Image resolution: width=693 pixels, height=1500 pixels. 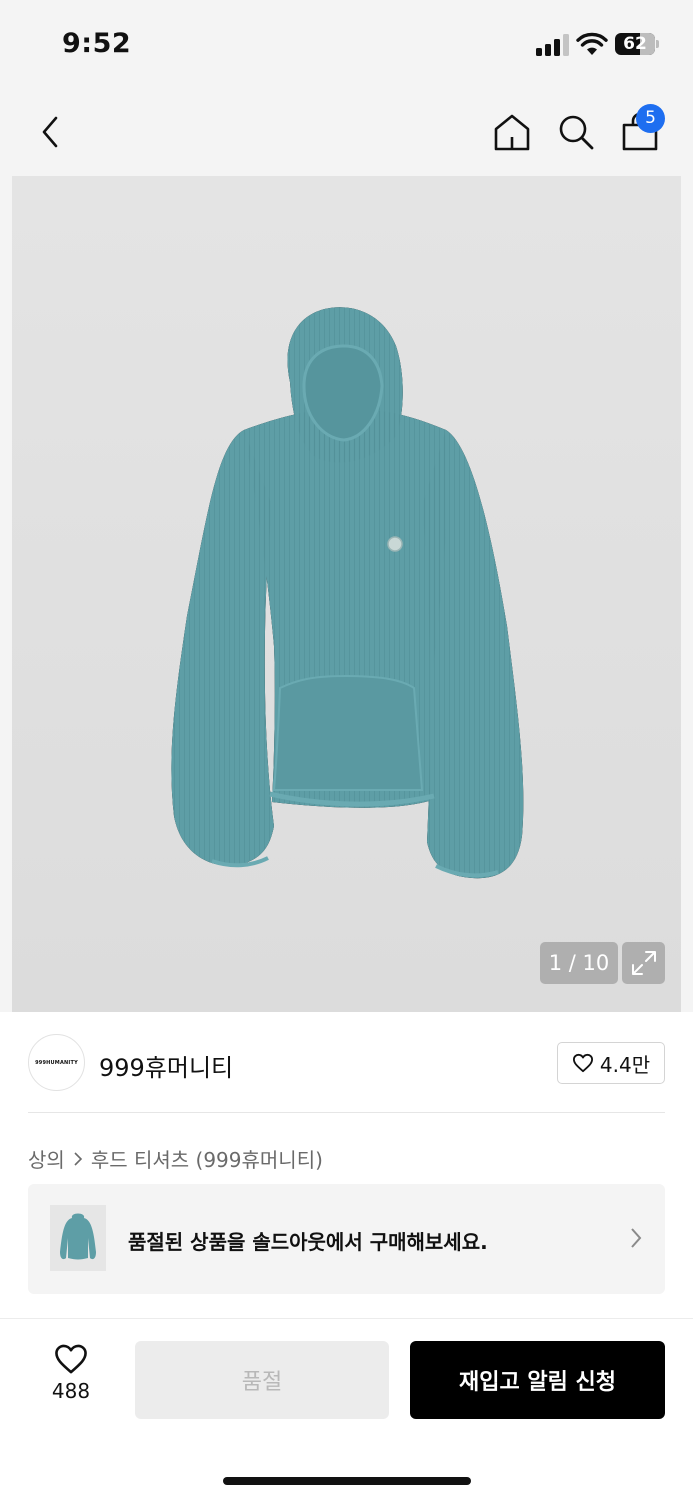 I want to click on expand-image-button, so click(x=643, y=963).